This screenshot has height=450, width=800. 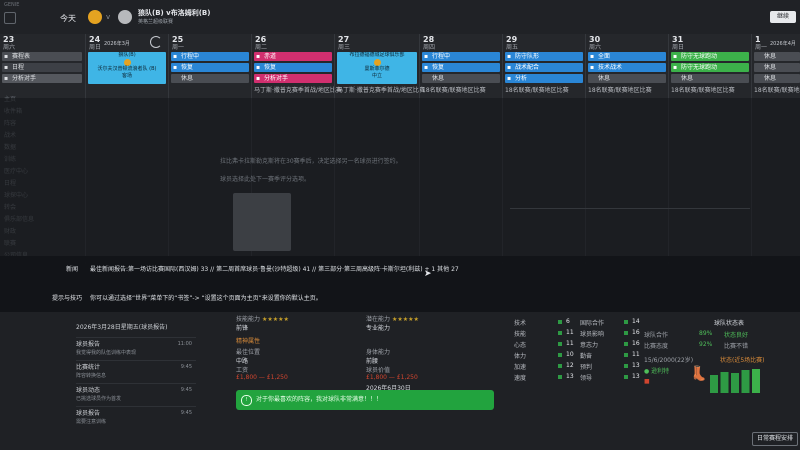 What do you see at coordinates (10, 18) in the screenshot?
I see `back-icon` at bounding box center [10, 18].